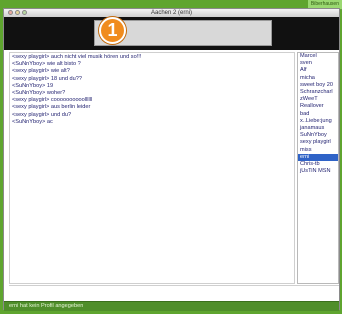  What do you see at coordinates (32, 121) in the screenshot?
I see `chat-message: <SuNnYboy> ac` at bounding box center [32, 121].